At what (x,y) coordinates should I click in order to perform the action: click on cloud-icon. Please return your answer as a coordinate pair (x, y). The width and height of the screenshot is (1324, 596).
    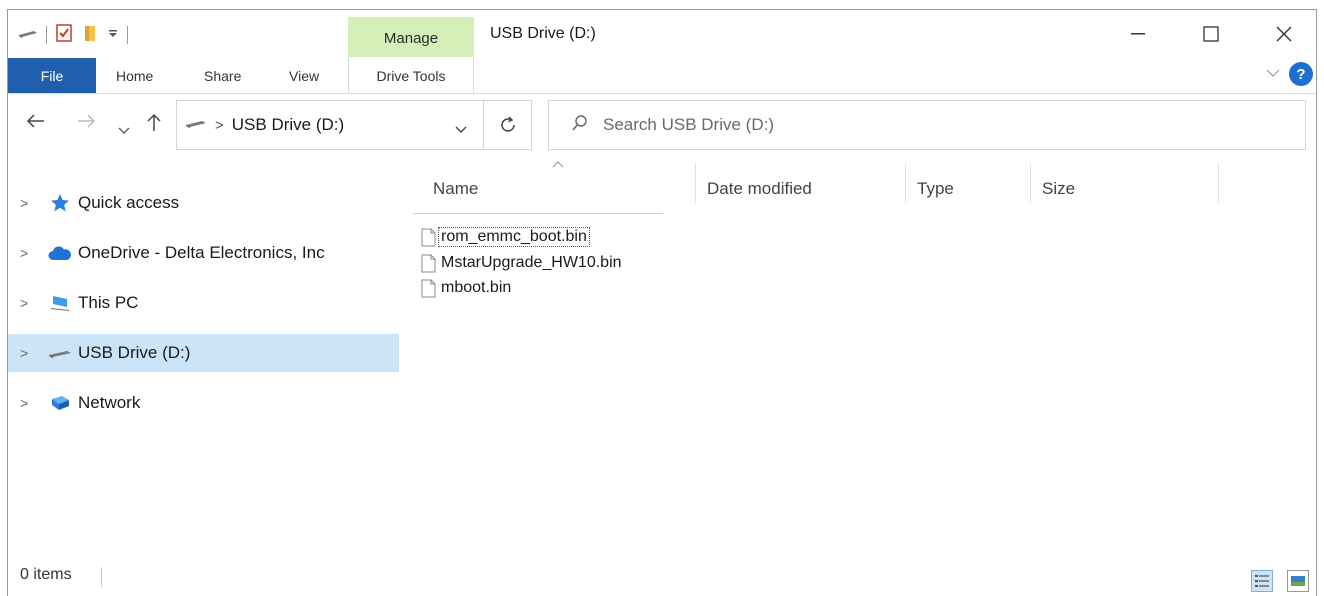
    Looking at the image, I should click on (60, 253).